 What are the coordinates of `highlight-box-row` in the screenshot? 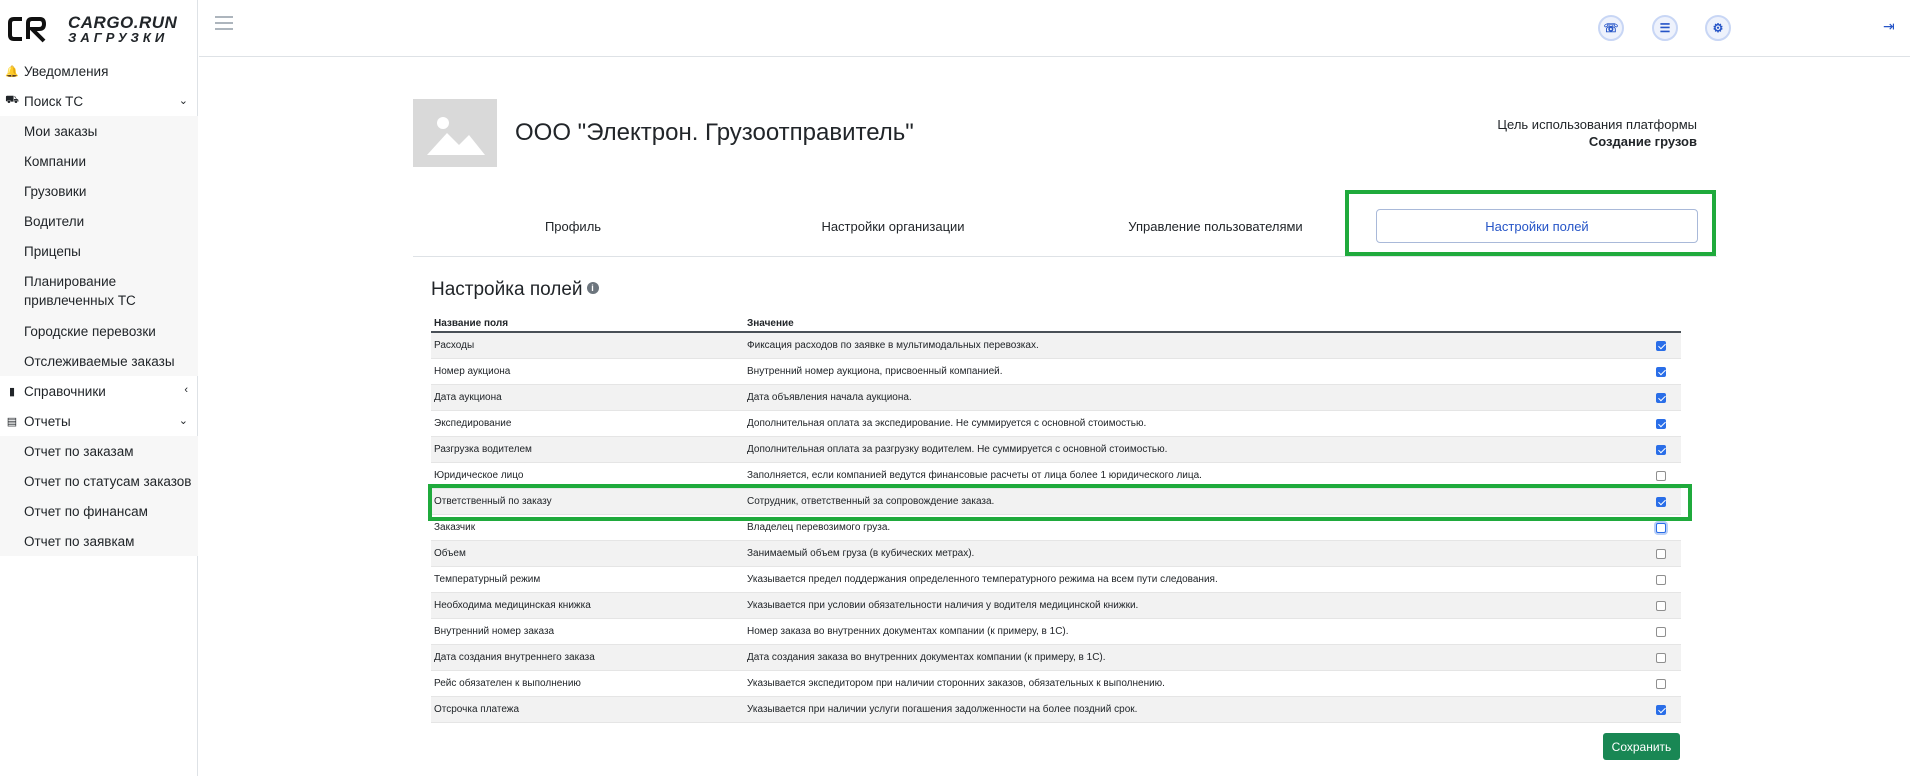 It's located at (1060, 502).